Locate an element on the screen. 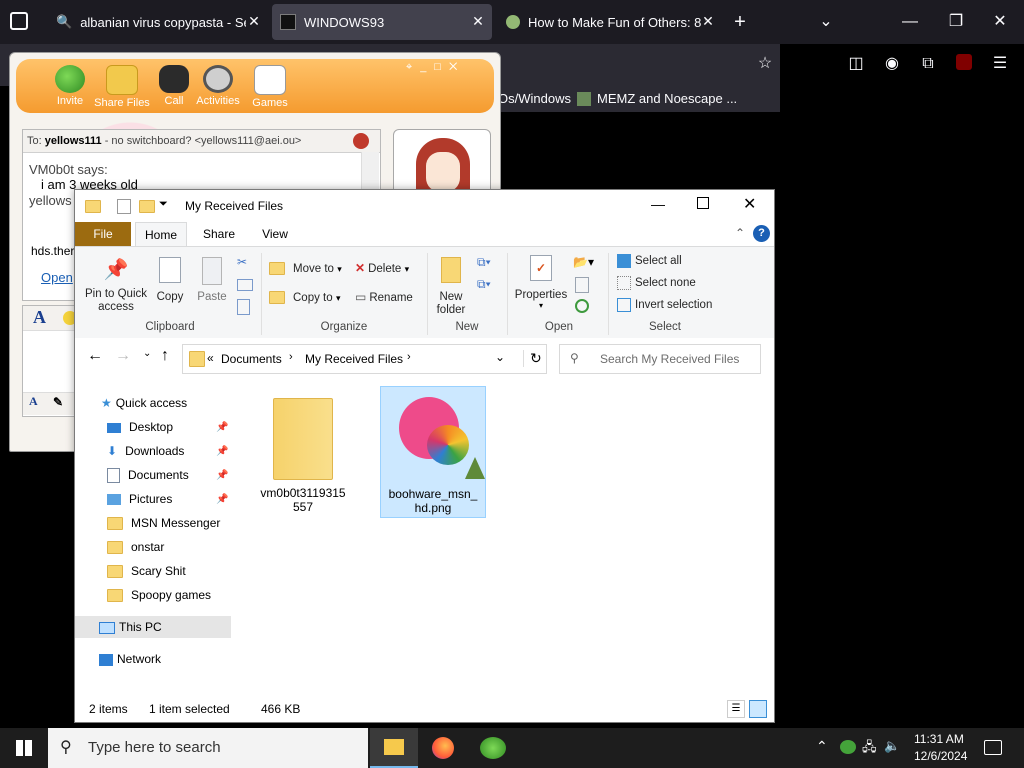  nav-downloads: ⬇ Downloads is located at coordinates (145, 451).